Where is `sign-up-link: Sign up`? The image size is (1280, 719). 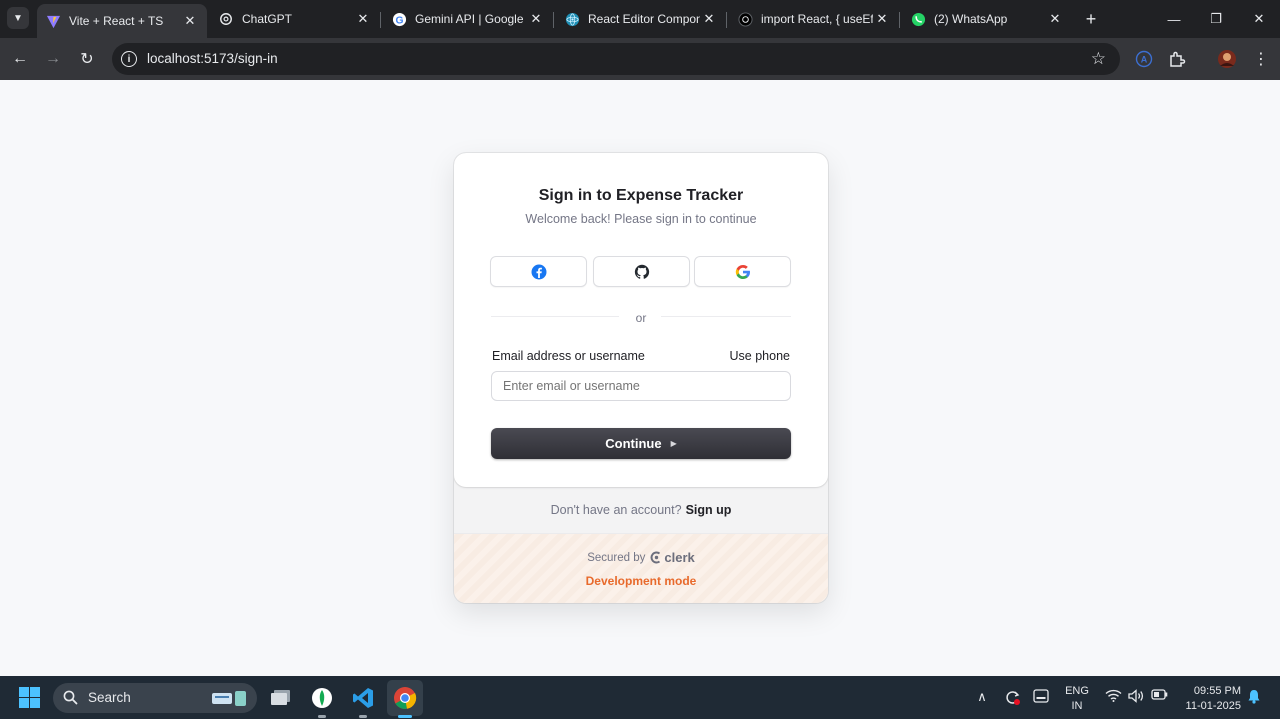 sign-up-link: Sign up is located at coordinates (709, 510).